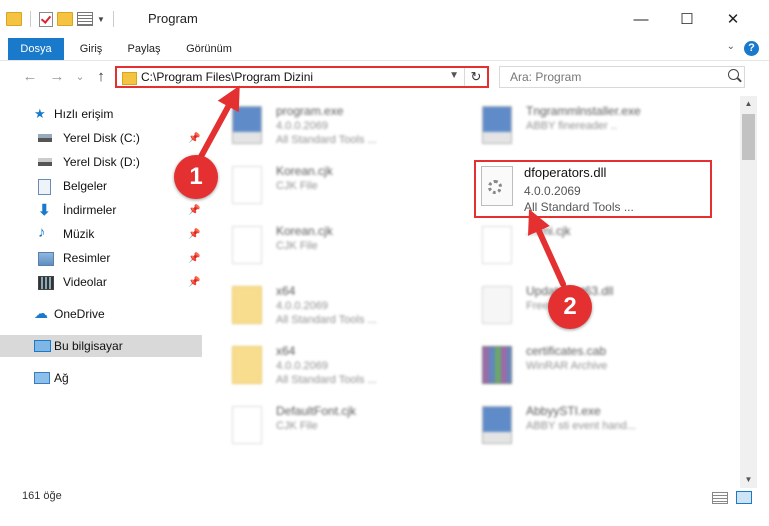 Image resolution: width=769 pixels, height=526 pixels. What do you see at coordinates (497, 305) in the screenshot?
I see `dll-icon` at bounding box center [497, 305].